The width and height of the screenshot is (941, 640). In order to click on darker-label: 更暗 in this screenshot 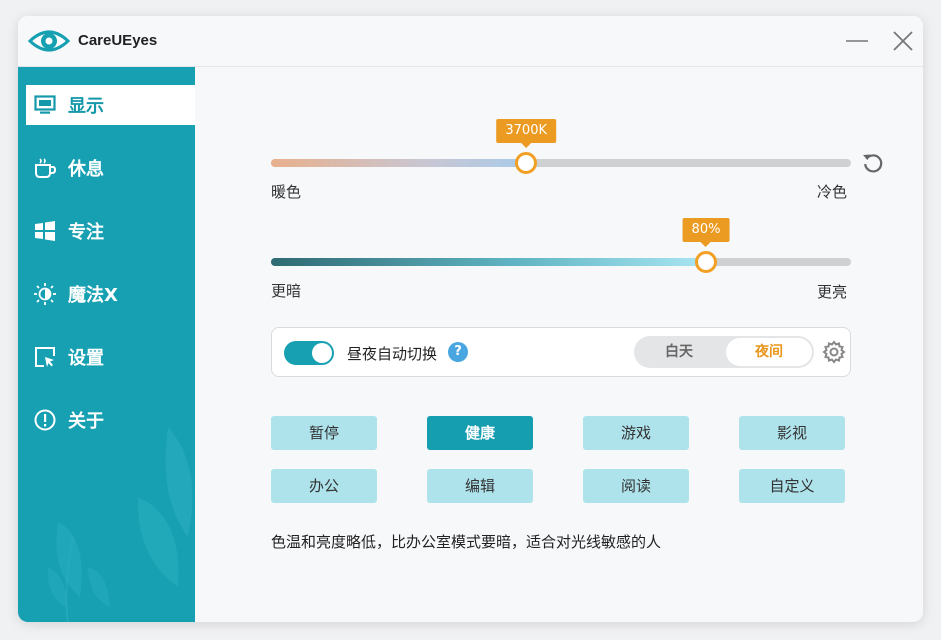, I will do `click(286, 291)`.